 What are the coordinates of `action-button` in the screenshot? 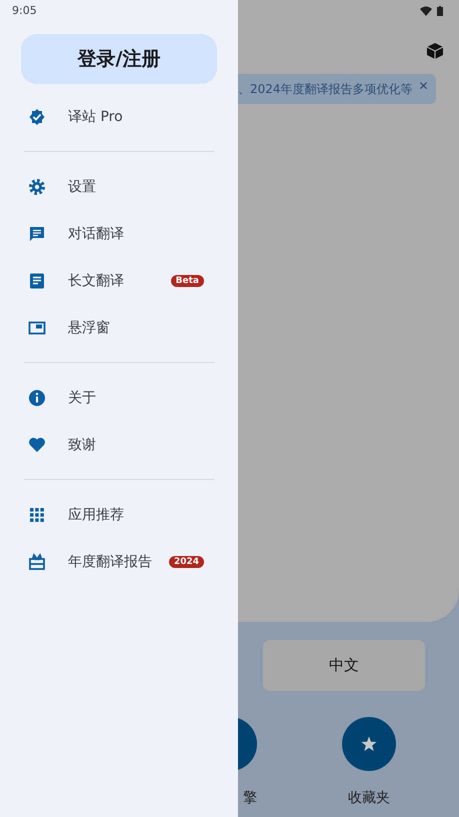 It's located at (369, 744).